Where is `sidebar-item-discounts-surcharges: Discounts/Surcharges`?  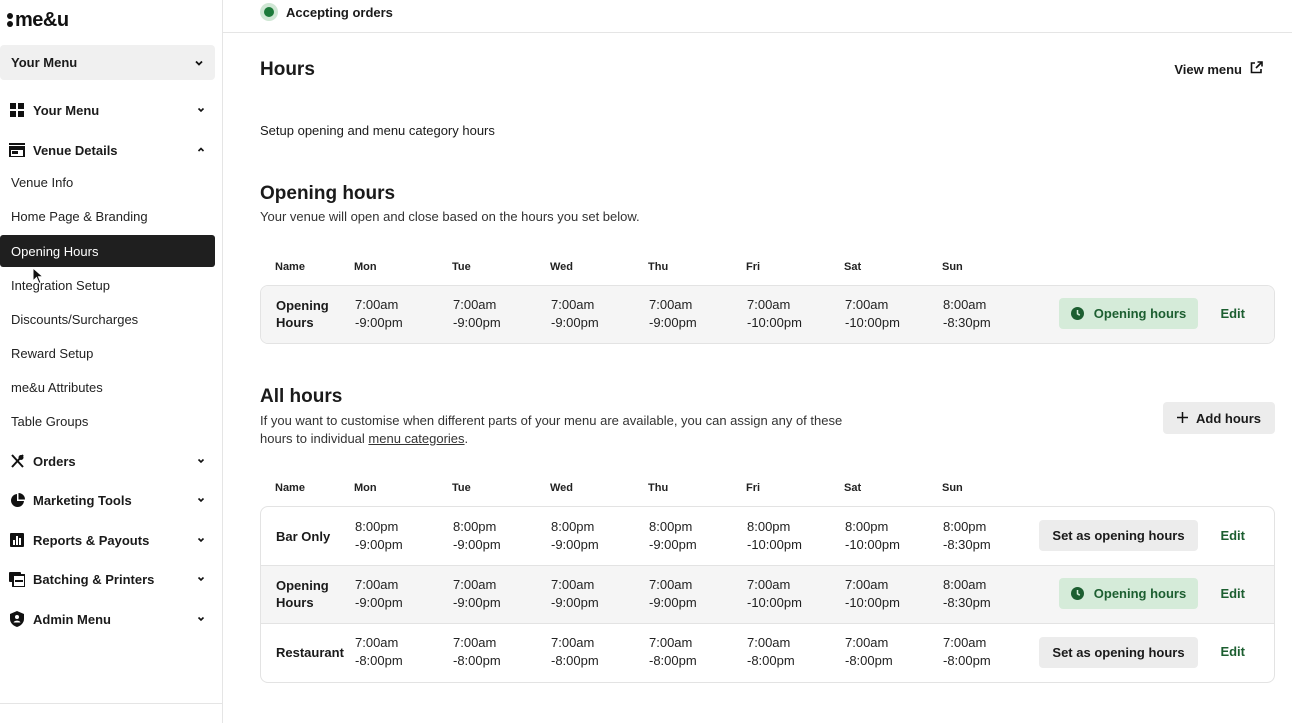
sidebar-item-discounts-surcharges: Discounts/Surcharges is located at coordinates (107, 319).